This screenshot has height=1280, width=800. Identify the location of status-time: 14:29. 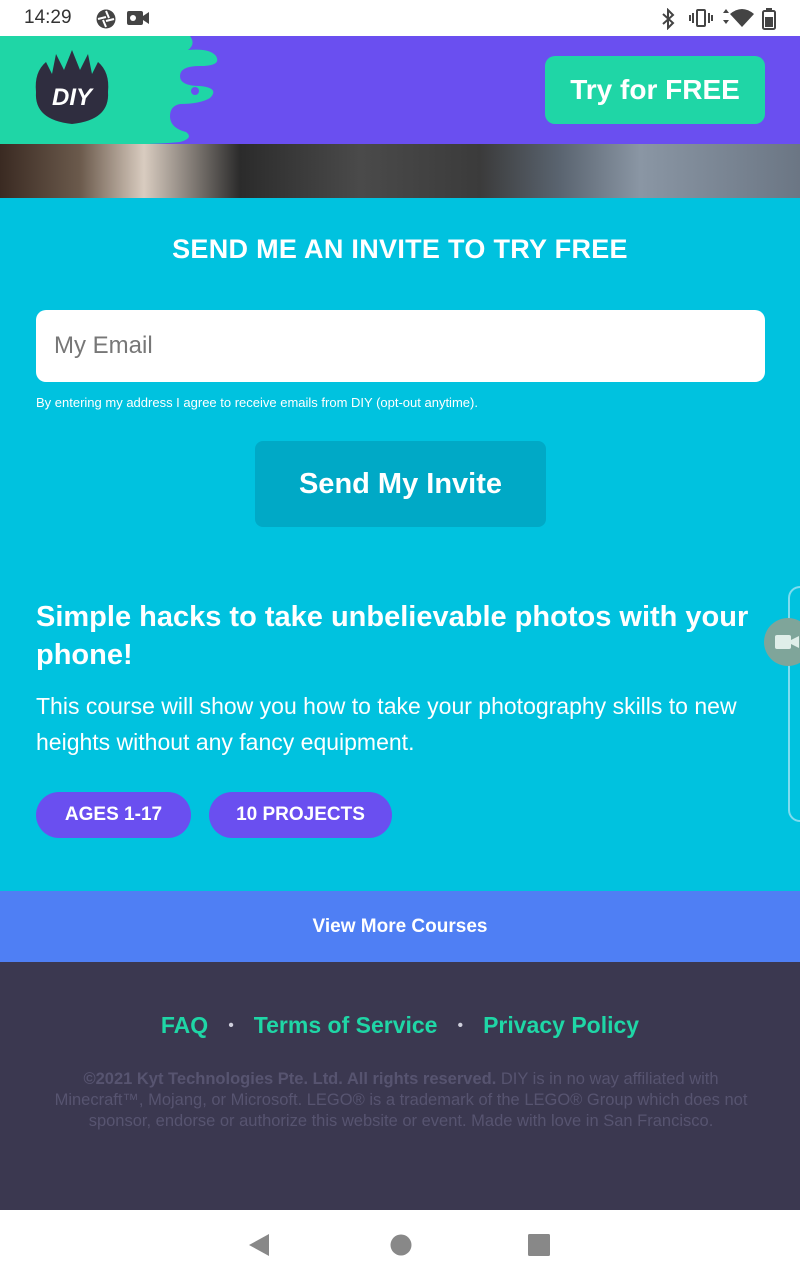
(48, 17).